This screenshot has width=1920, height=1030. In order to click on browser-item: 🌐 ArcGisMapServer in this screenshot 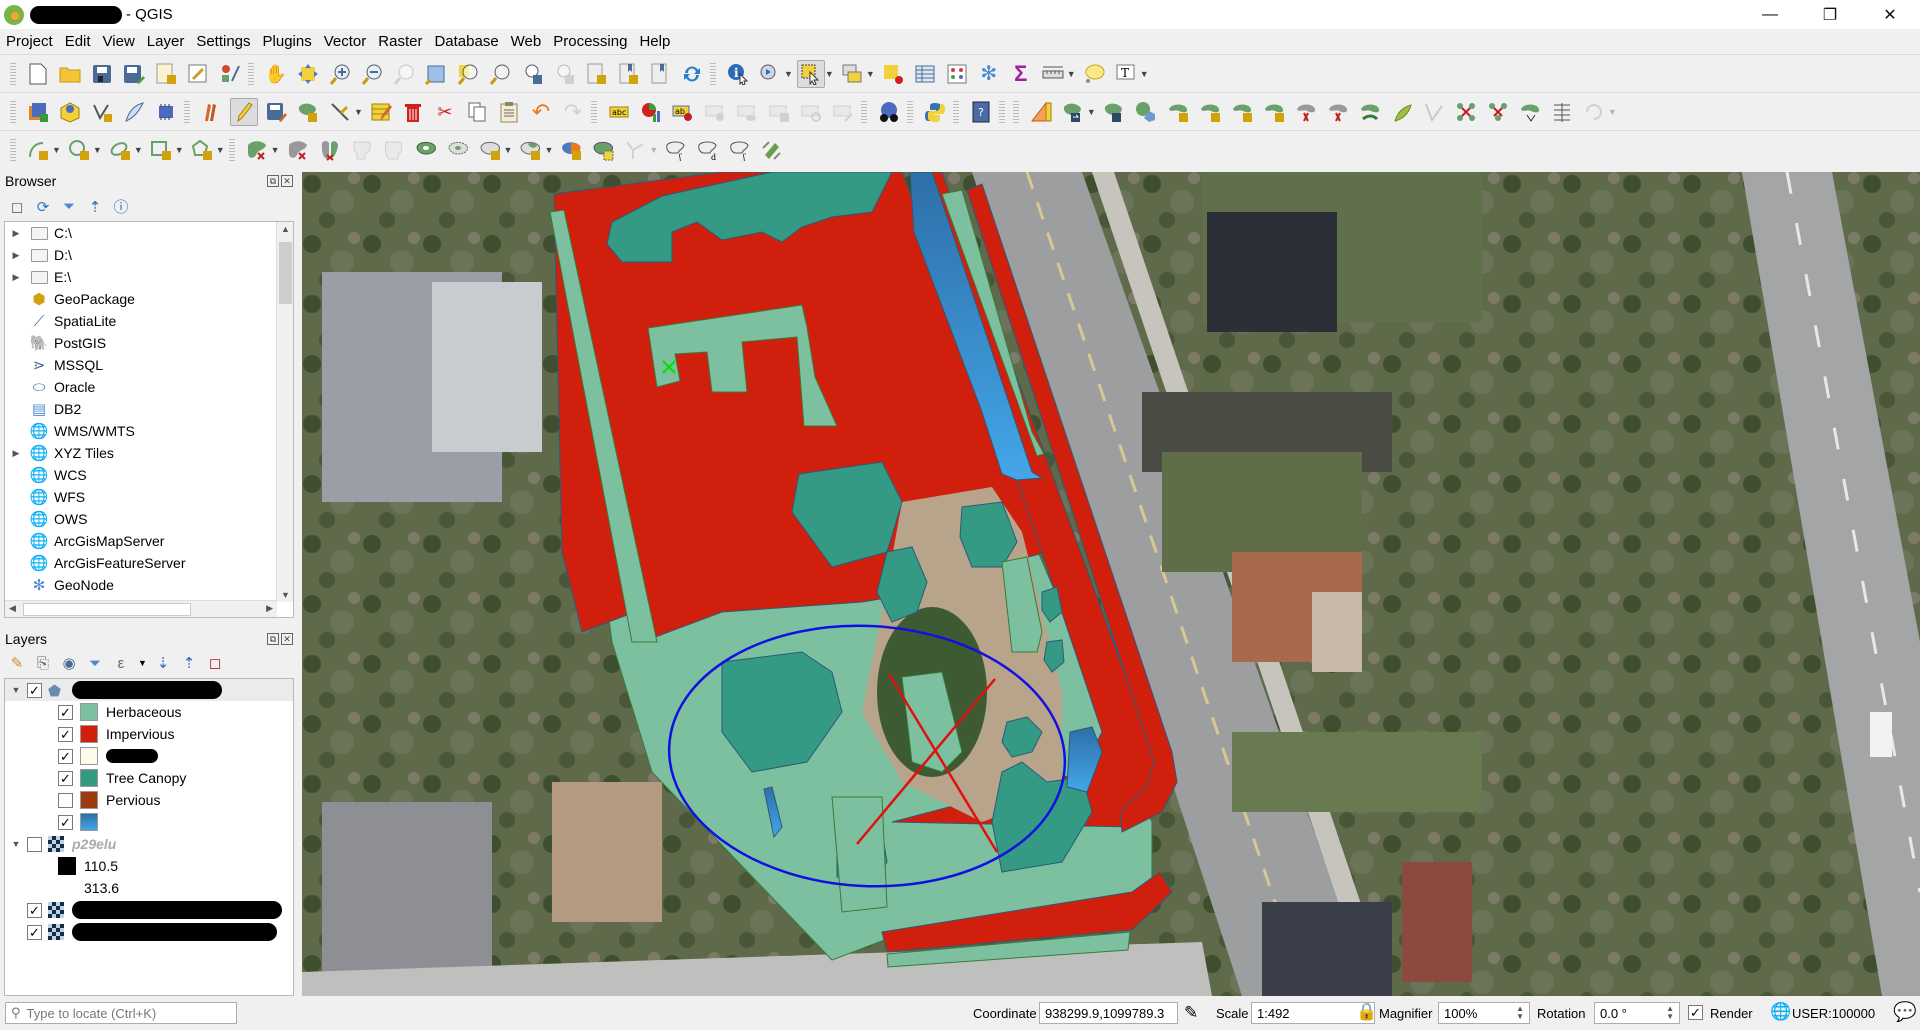, I will do `click(149, 541)`.